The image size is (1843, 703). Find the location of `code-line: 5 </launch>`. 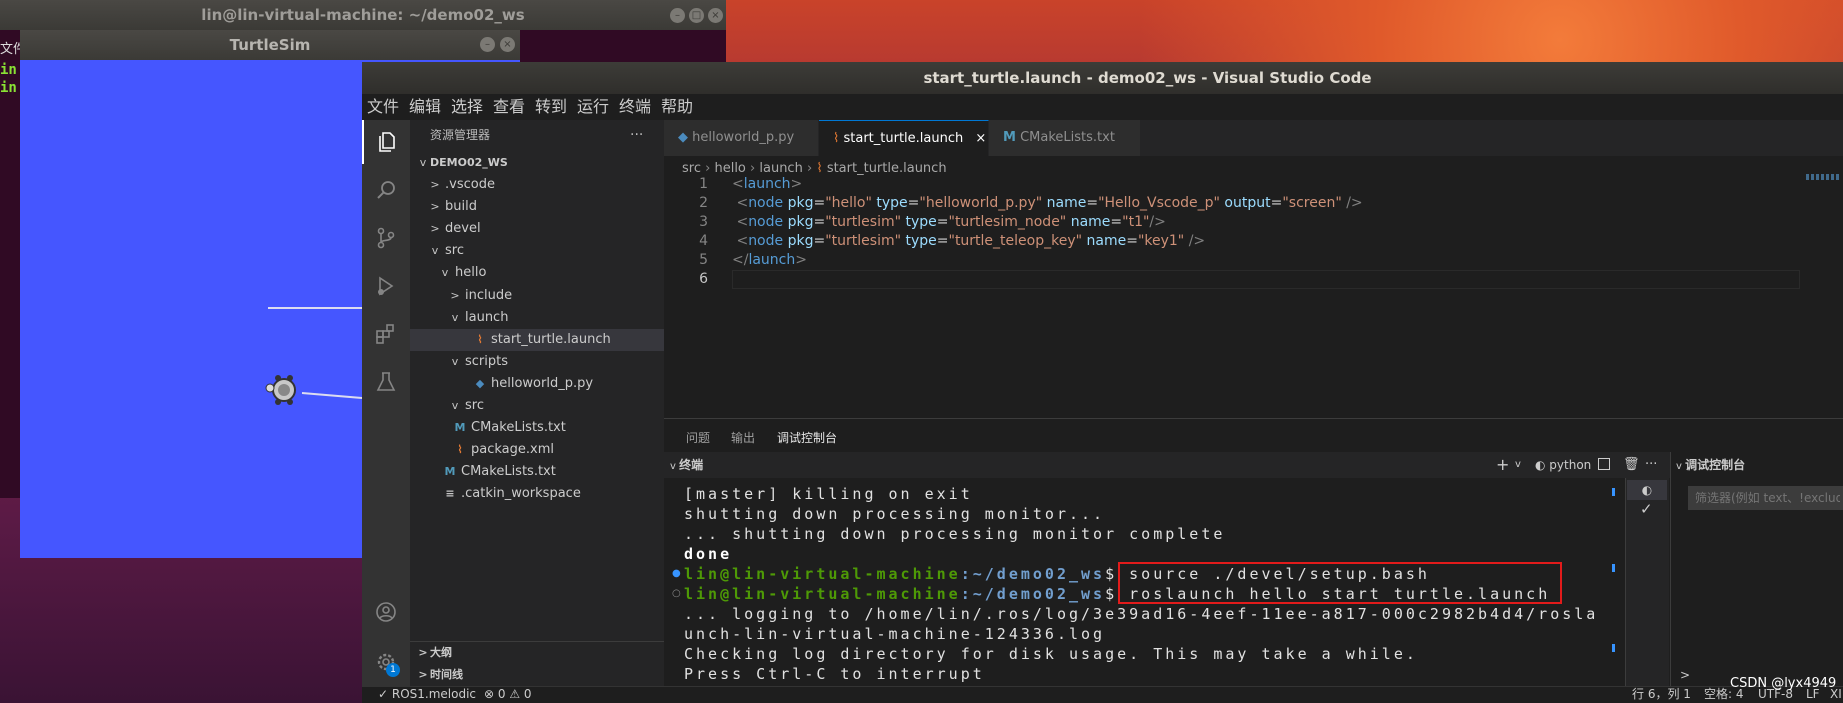

code-line: 5 </launch> is located at coordinates (735, 260).